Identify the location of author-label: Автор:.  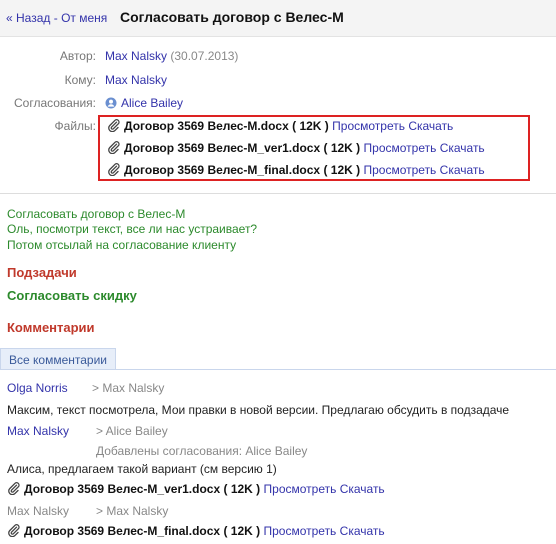
(77, 56).